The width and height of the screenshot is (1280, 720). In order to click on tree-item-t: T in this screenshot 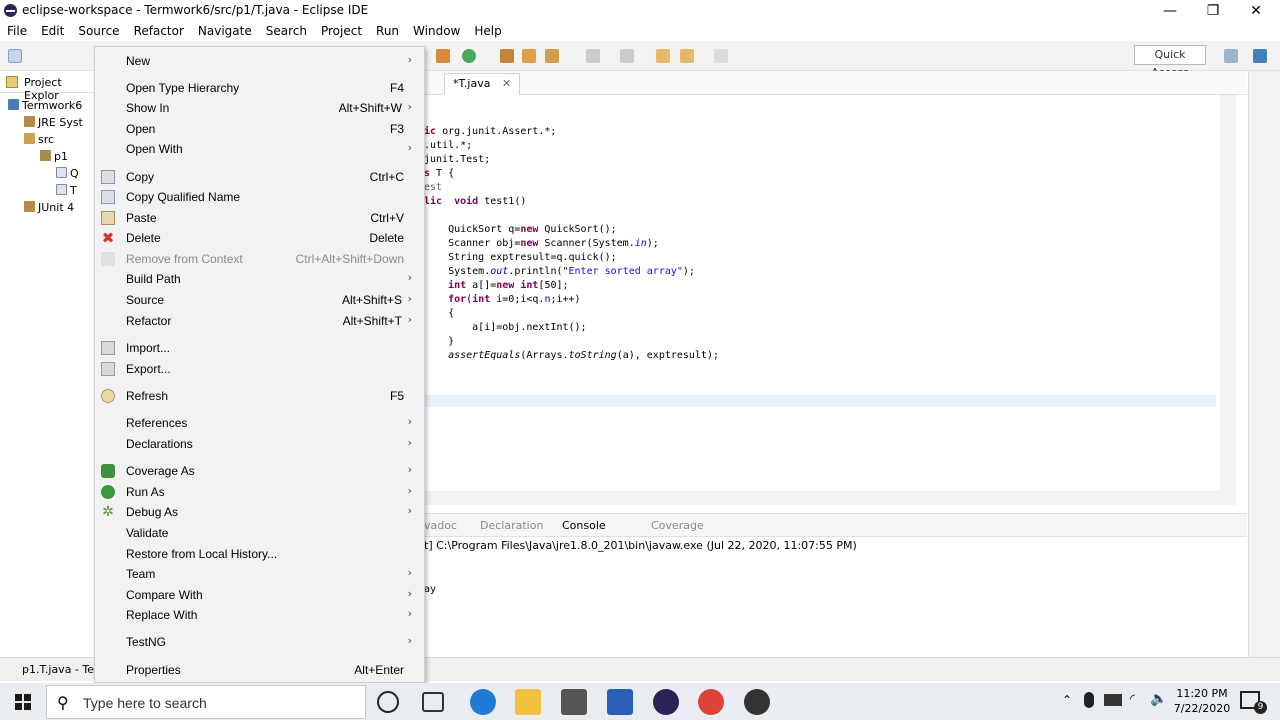, I will do `click(66, 190)`.